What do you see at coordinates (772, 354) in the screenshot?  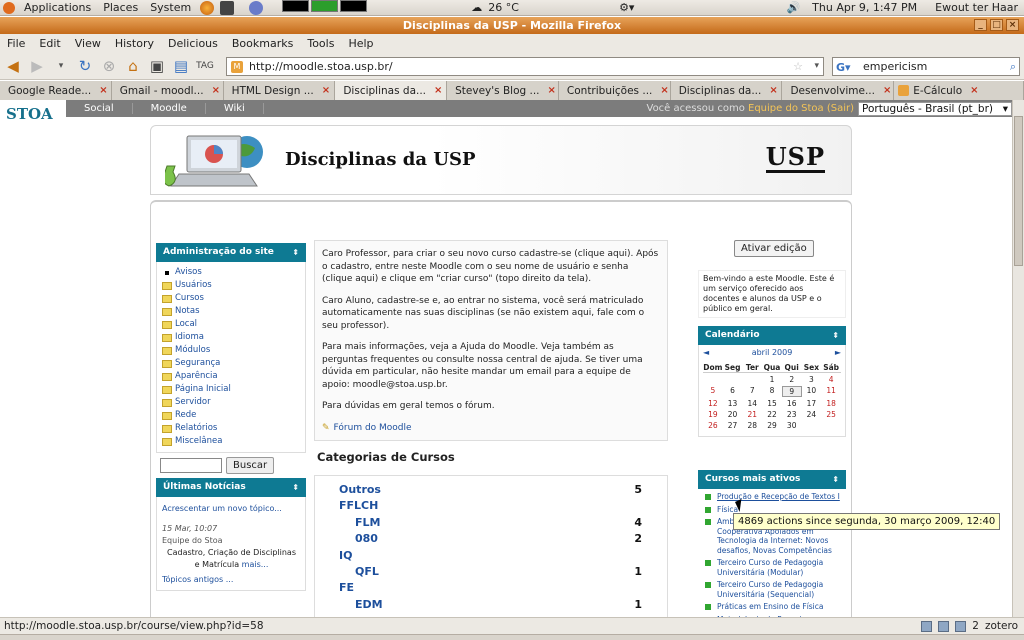 I see `calendar-month: abril 2009` at bounding box center [772, 354].